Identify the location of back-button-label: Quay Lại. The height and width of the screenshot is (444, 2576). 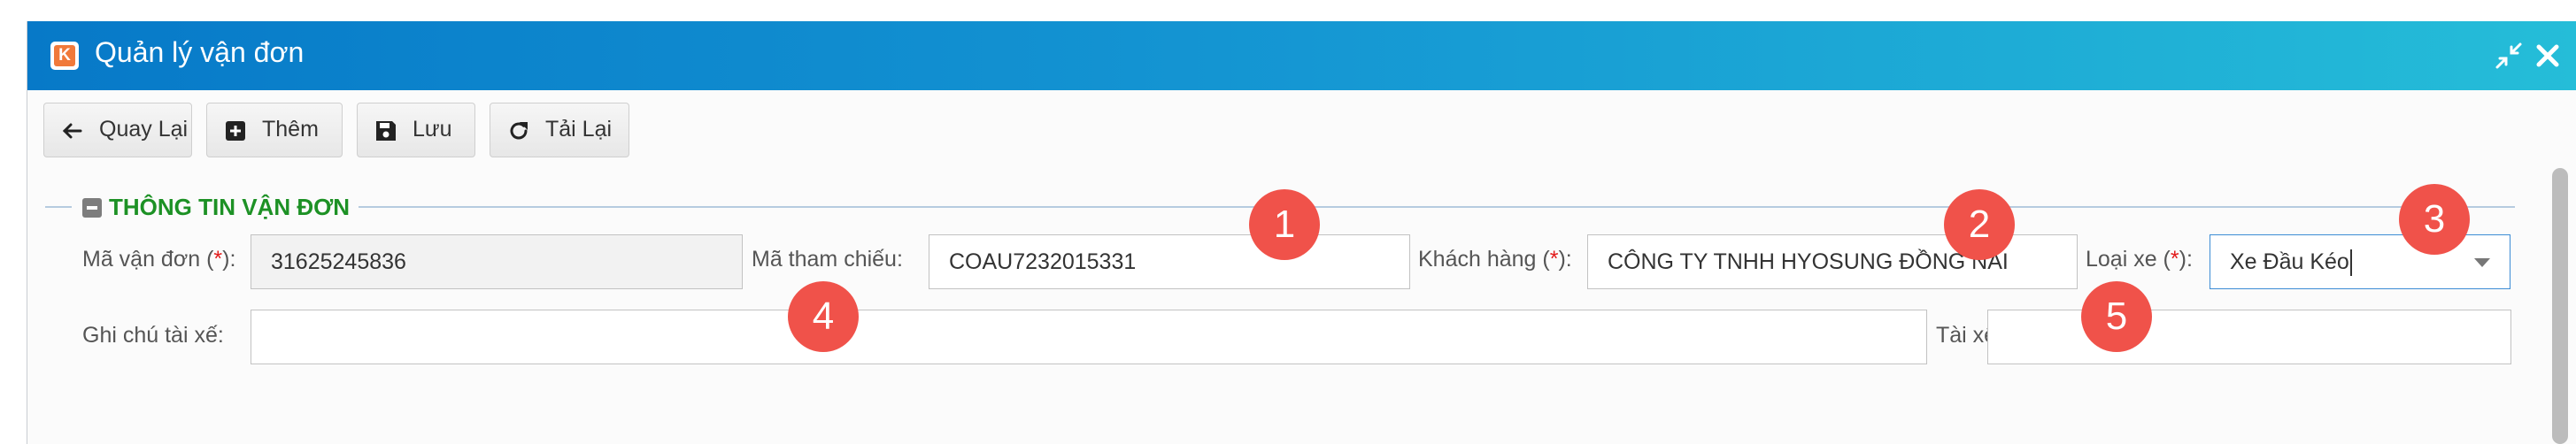
(144, 129).